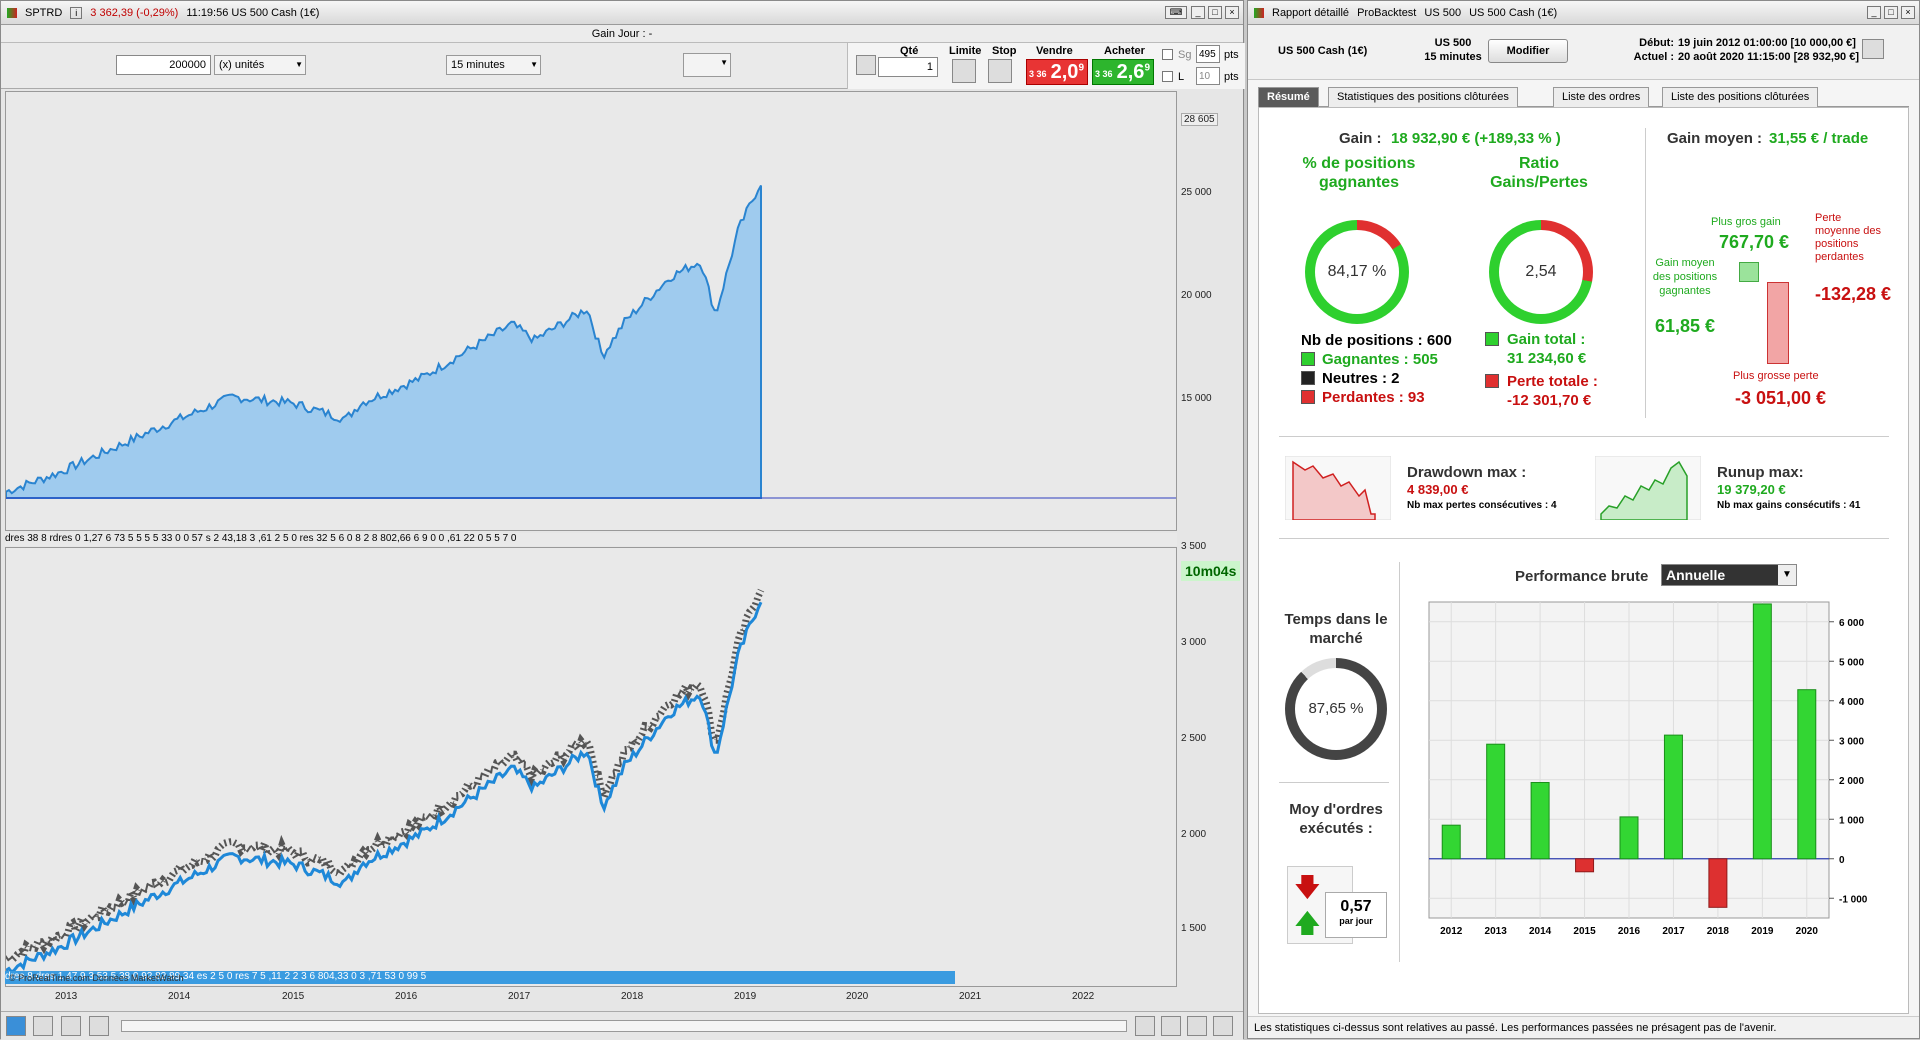 The image size is (1920, 1040). I want to click on x-tick-label: 2017, so click(1673, 931).